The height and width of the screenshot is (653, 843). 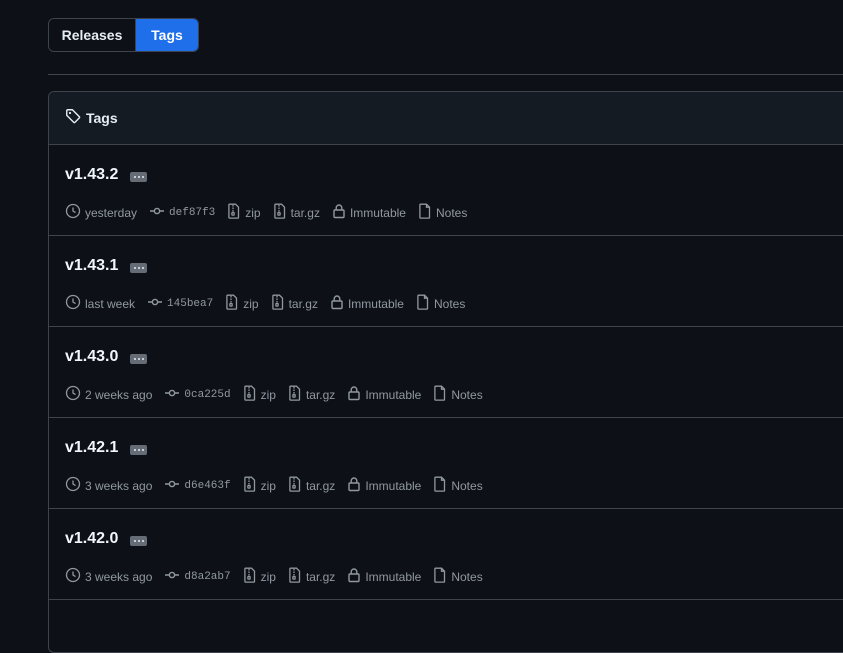 What do you see at coordinates (102, 118) in the screenshot?
I see `panel-title: Tags` at bounding box center [102, 118].